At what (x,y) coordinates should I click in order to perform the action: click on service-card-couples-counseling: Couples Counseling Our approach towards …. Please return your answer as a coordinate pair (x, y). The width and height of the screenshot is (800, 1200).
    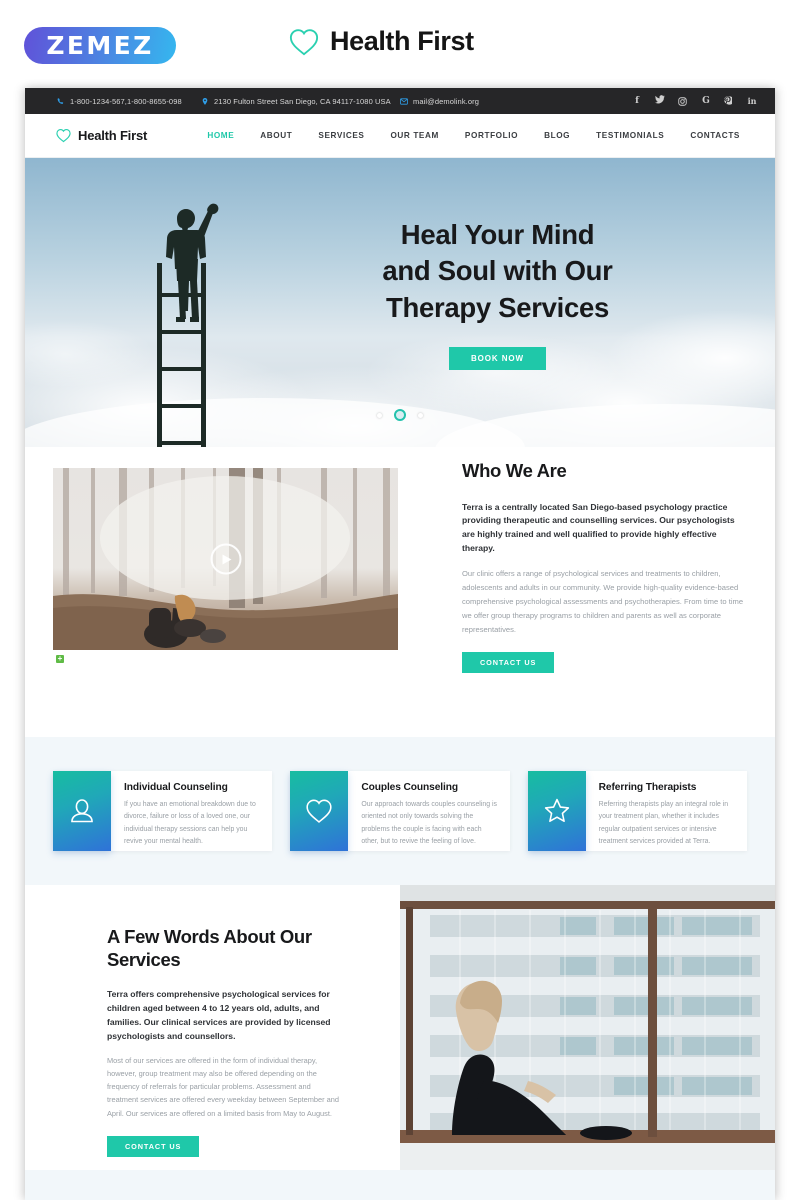
    Looking at the image, I should click on (400, 811).